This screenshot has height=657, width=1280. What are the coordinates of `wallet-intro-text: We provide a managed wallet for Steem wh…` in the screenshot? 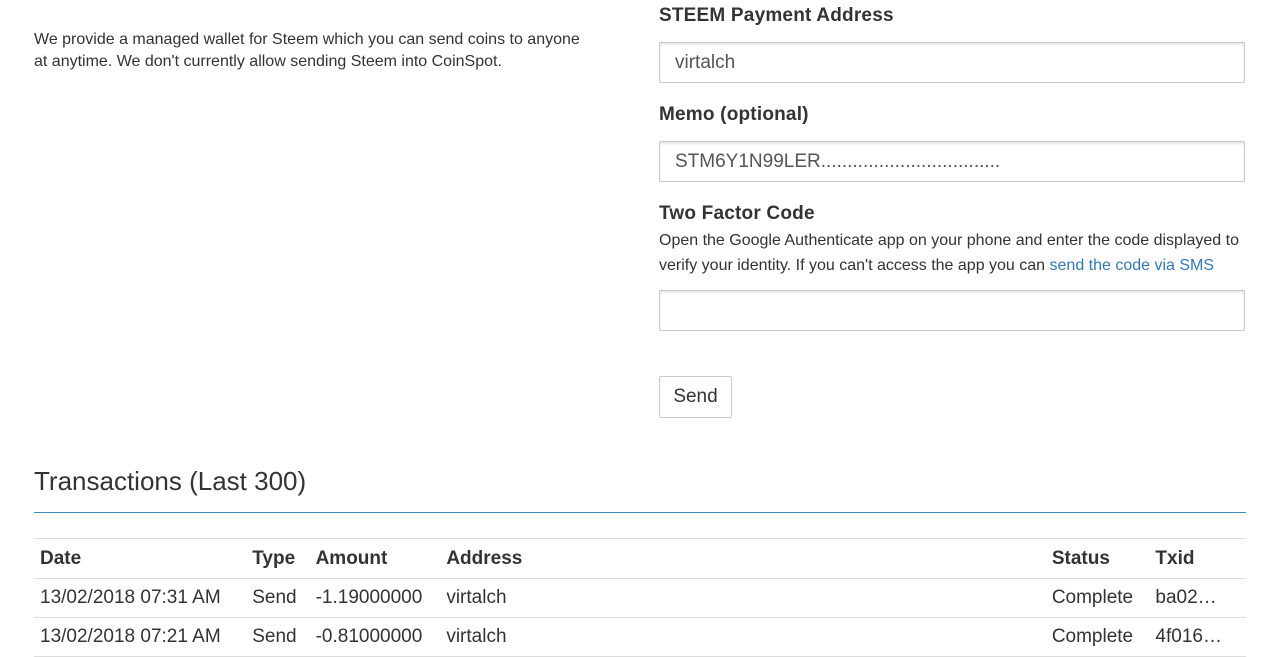 It's located at (307, 50).